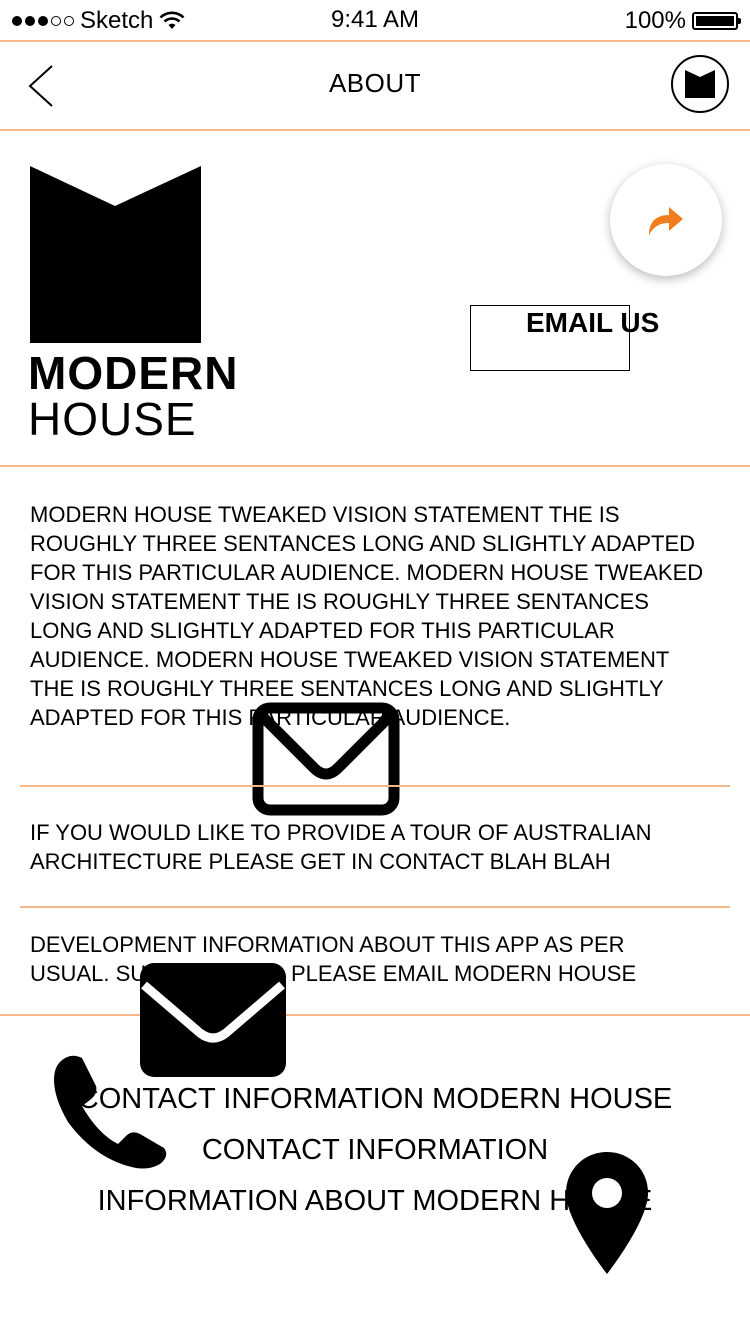 The width and height of the screenshot is (750, 1334). What do you see at coordinates (115, 254) in the screenshot?
I see `modern-house-logo` at bounding box center [115, 254].